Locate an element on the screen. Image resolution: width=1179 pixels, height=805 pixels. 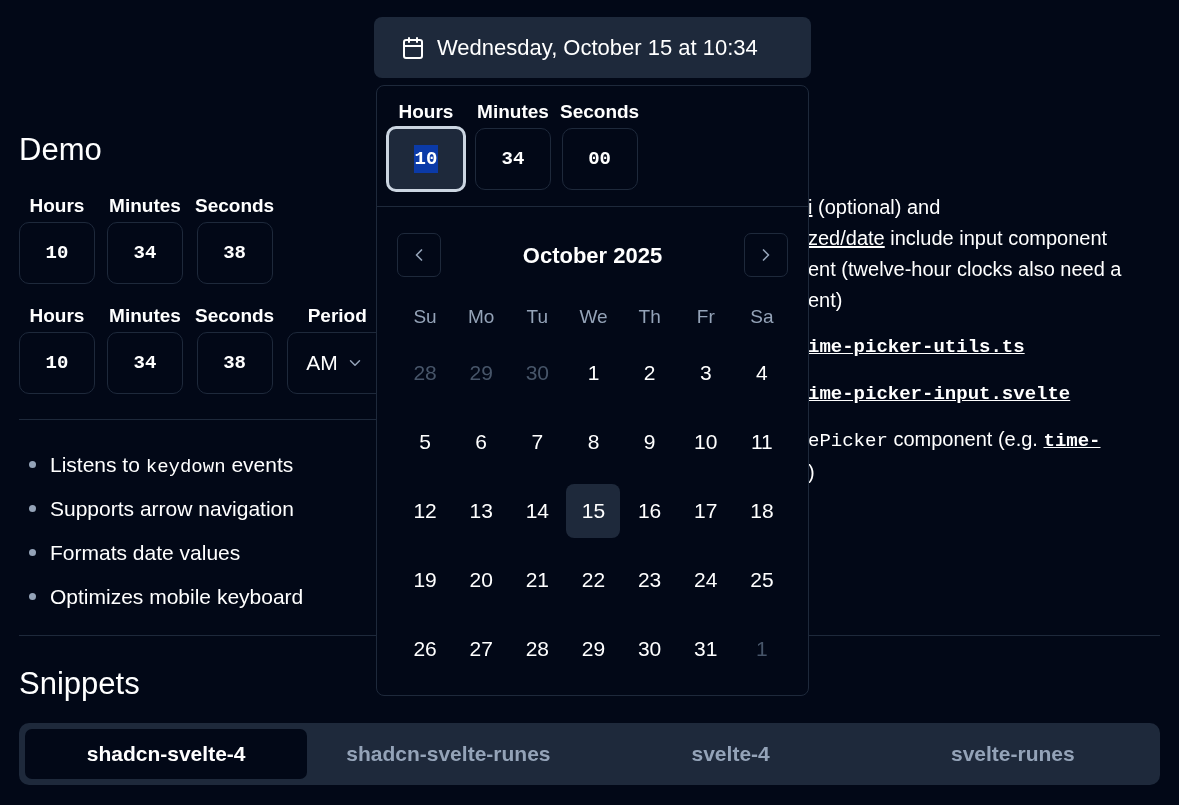
note-text: i (optional) and is located at coordinates (875, 207).